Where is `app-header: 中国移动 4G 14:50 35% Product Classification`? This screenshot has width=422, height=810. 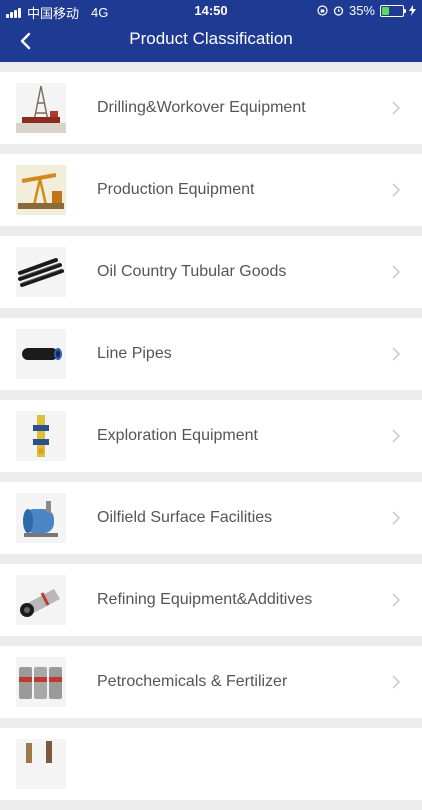
app-header: 中国移动 4G 14:50 35% Product Classification is located at coordinates (211, 31).